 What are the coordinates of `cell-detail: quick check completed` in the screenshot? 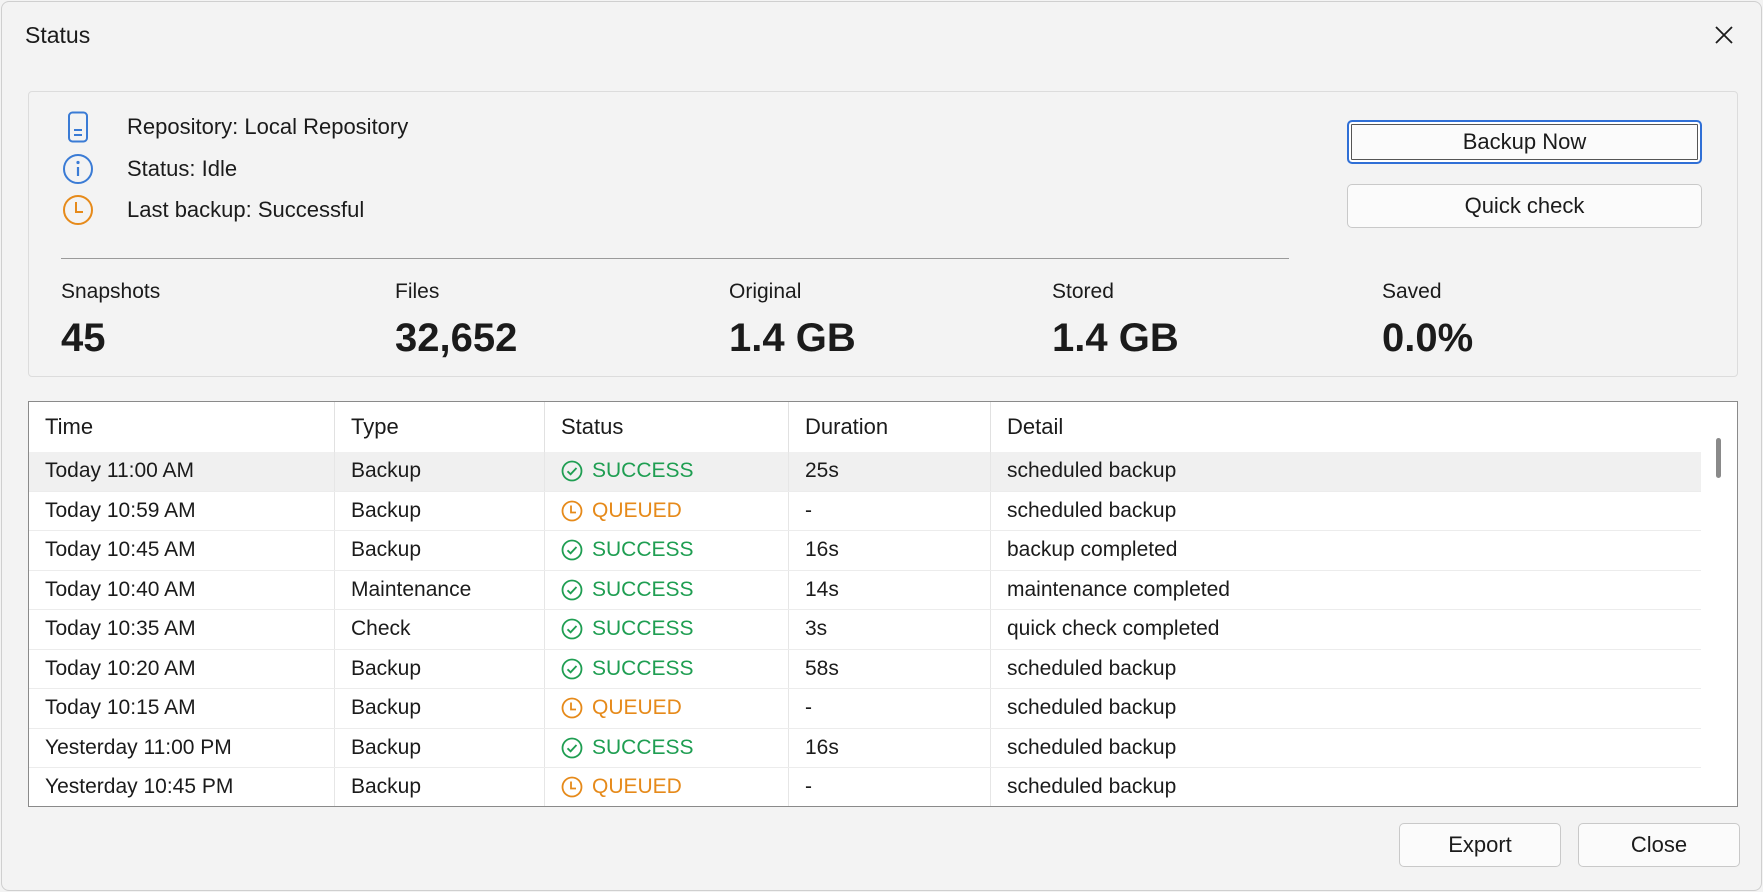 It's located at (1113, 629).